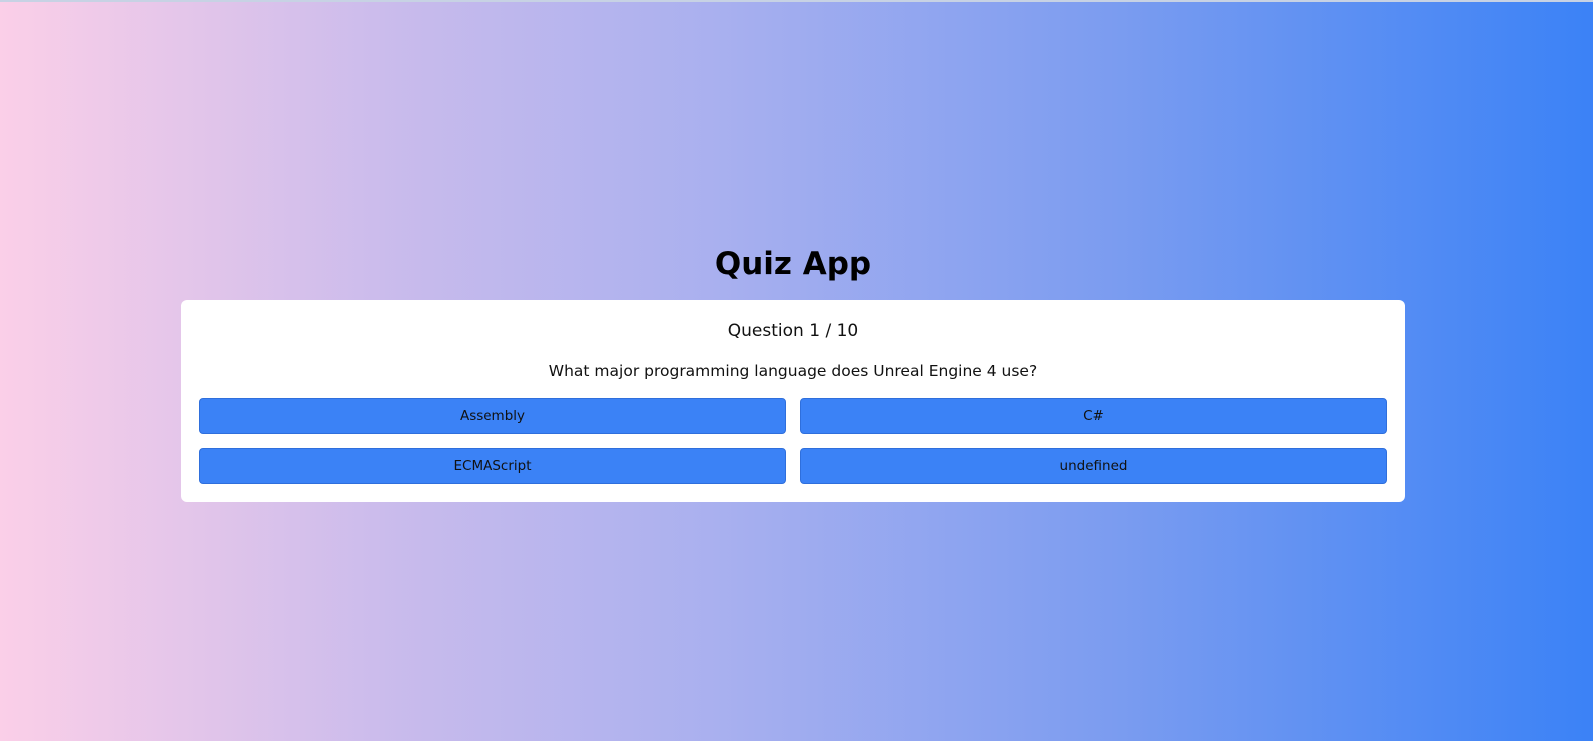 This screenshot has width=1593, height=741. I want to click on window-top-border, so click(796, 1).